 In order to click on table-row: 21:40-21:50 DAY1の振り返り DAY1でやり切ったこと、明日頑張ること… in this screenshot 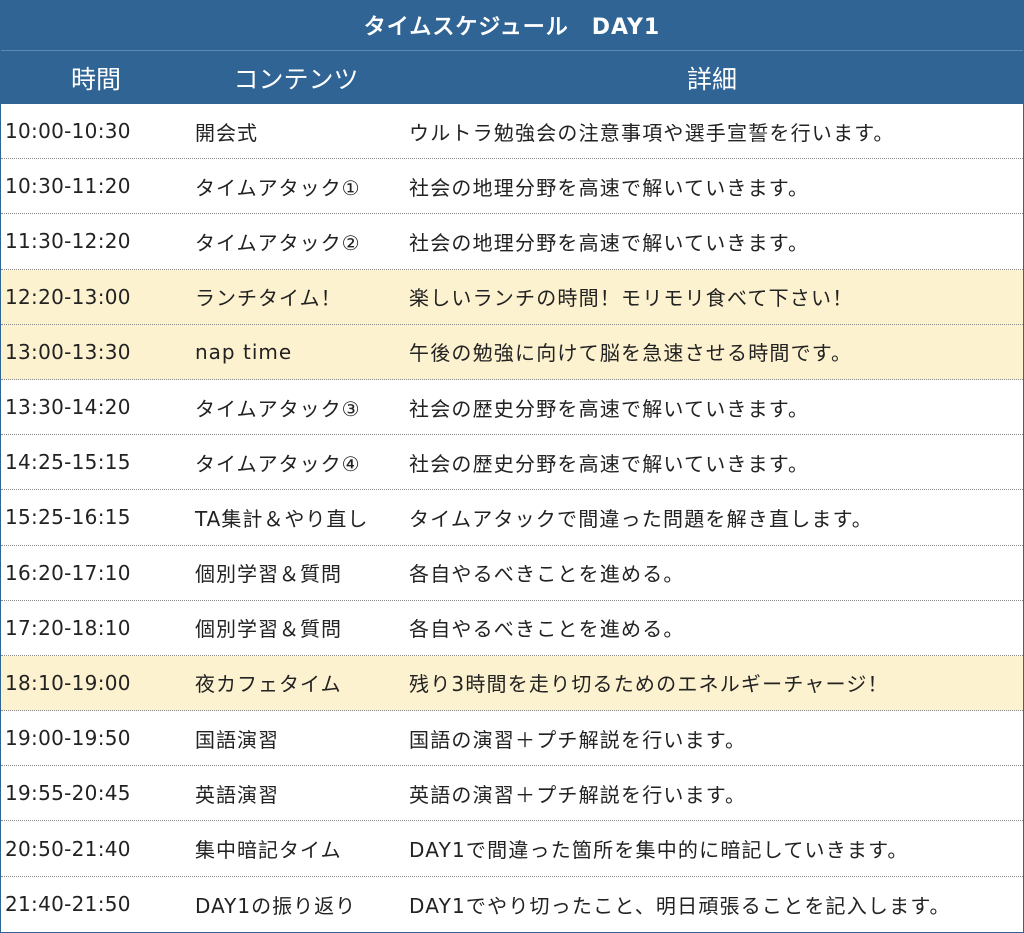, I will do `click(512, 904)`.